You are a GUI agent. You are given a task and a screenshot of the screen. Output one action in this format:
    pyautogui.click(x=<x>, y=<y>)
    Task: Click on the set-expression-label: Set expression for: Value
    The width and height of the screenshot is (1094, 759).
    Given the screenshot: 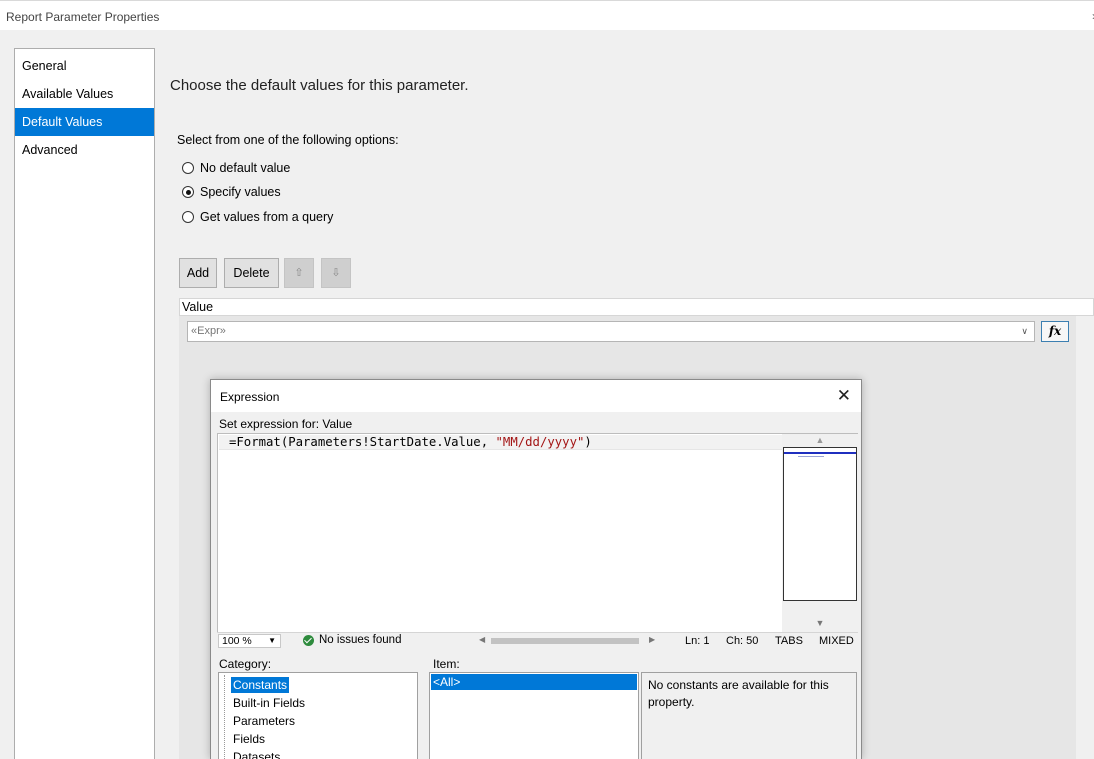 What is the action you would take?
    pyautogui.click(x=286, y=424)
    